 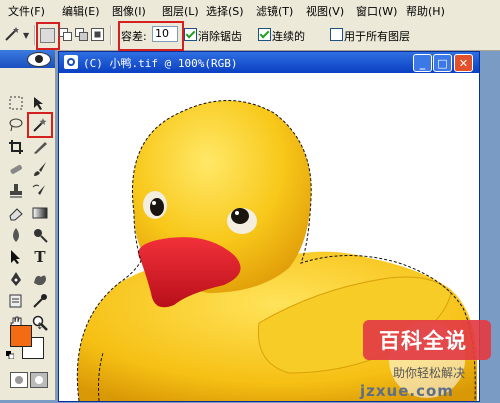 What do you see at coordinates (463, 63) in the screenshot?
I see `close-button: ✕` at bounding box center [463, 63].